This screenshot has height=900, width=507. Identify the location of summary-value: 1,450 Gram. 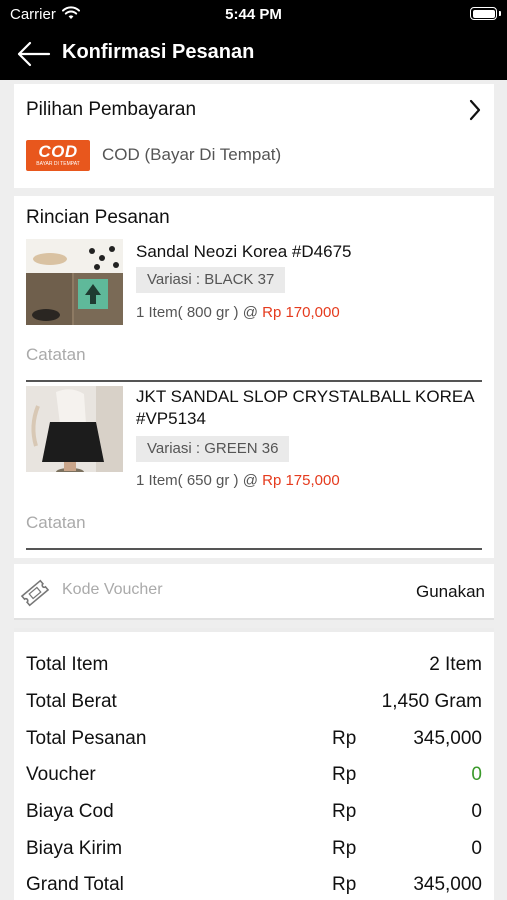
(431, 701).